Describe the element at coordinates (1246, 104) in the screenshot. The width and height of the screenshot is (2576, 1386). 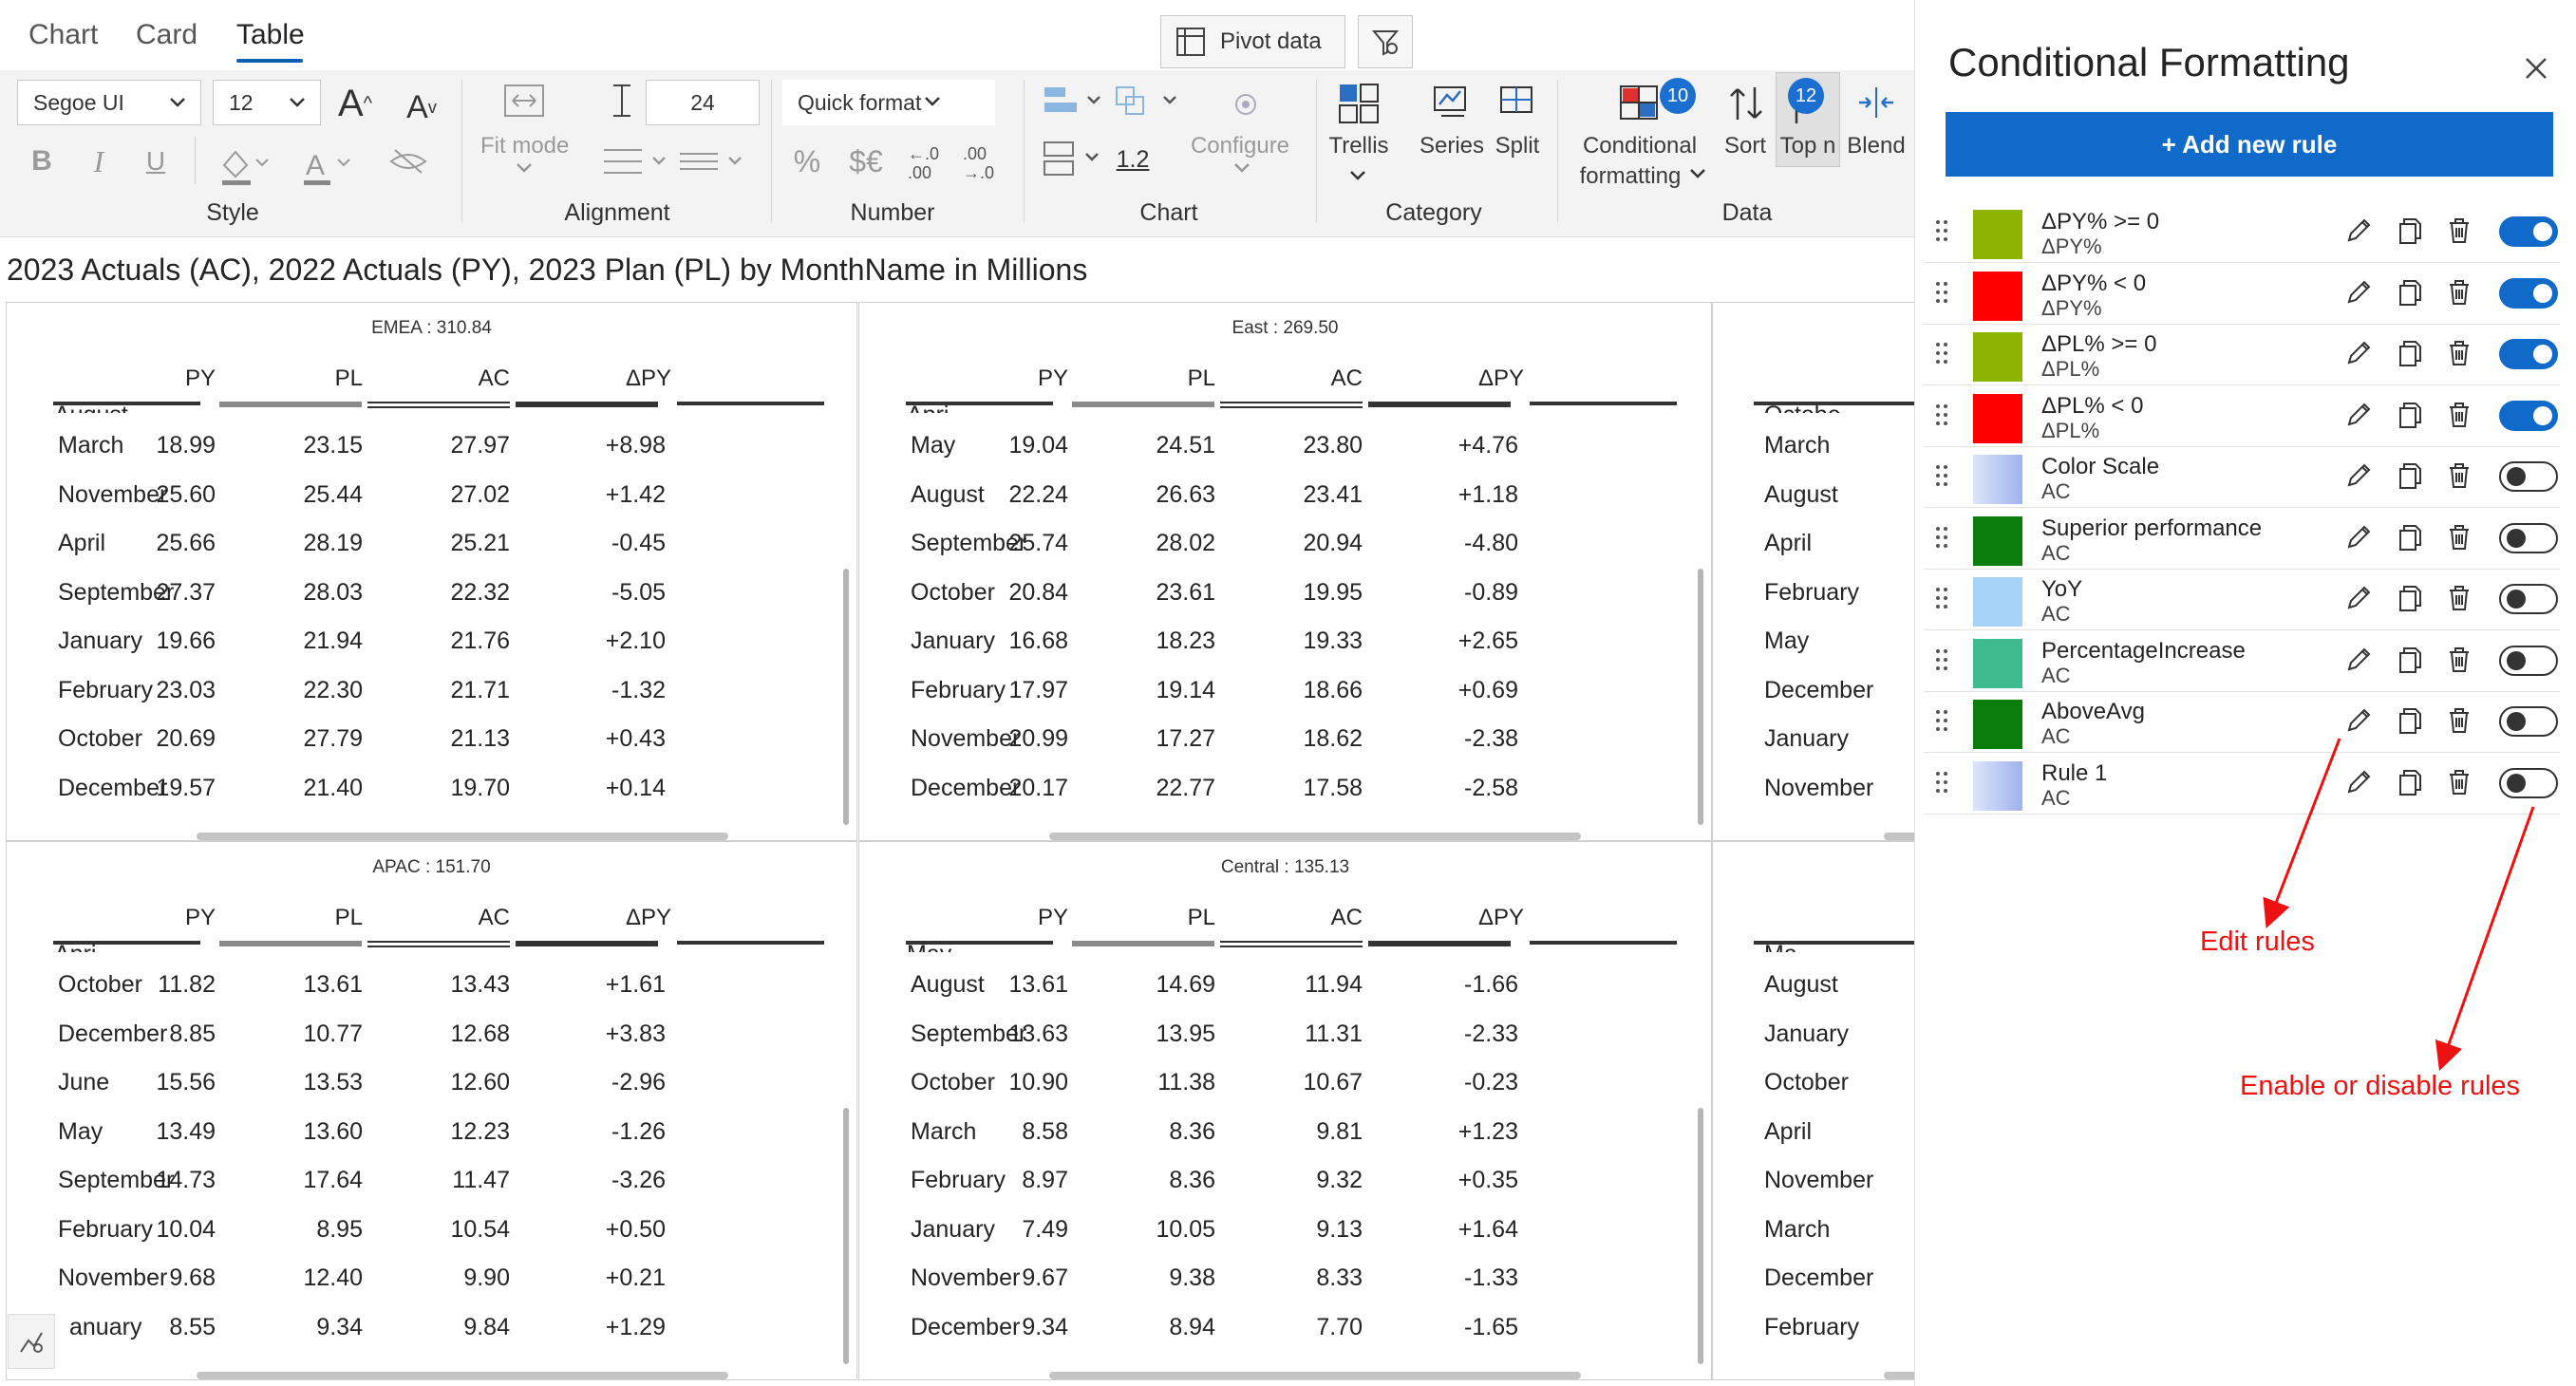
I see `configure-icon` at that location.